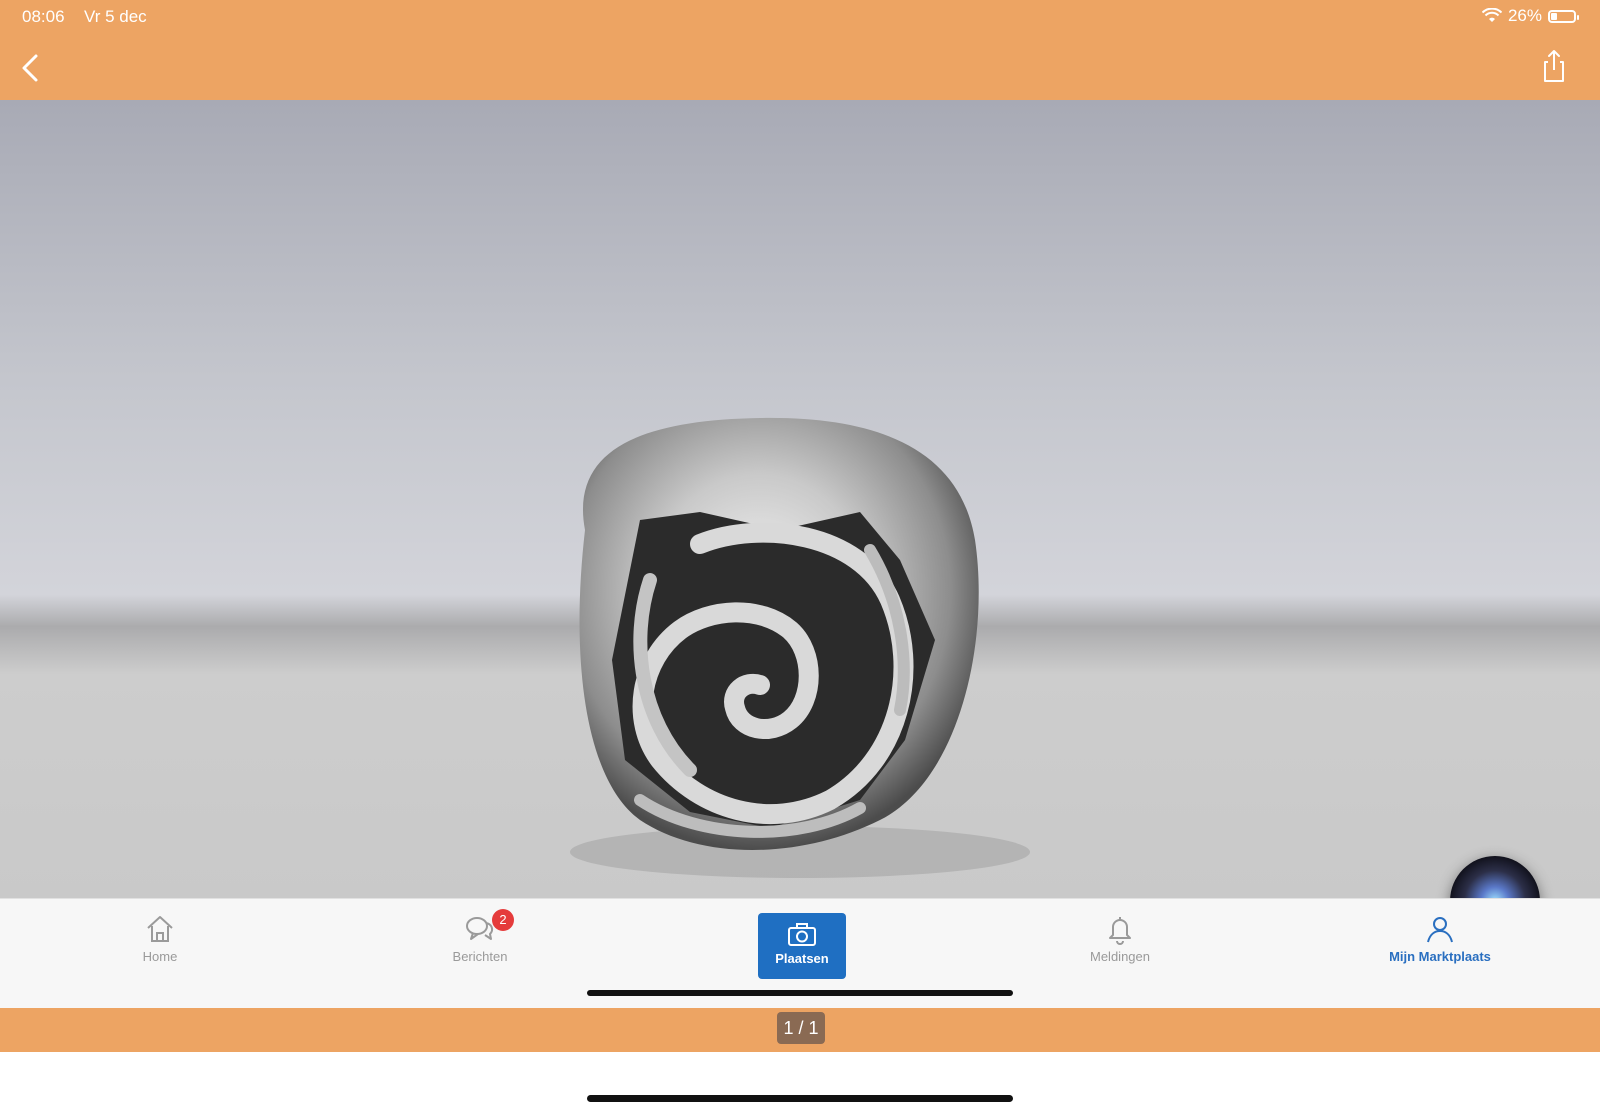  What do you see at coordinates (800, 647) in the screenshot?
I see `rose-charm-image` at bounding box center [800, 647].